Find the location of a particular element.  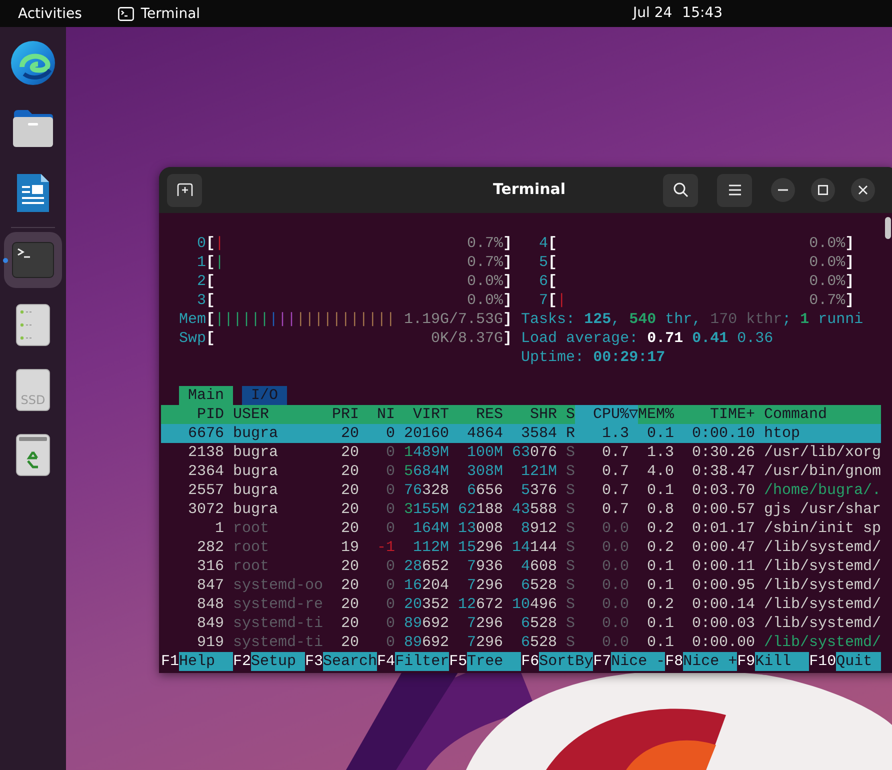

search-button is located at coordinates (680, 190).